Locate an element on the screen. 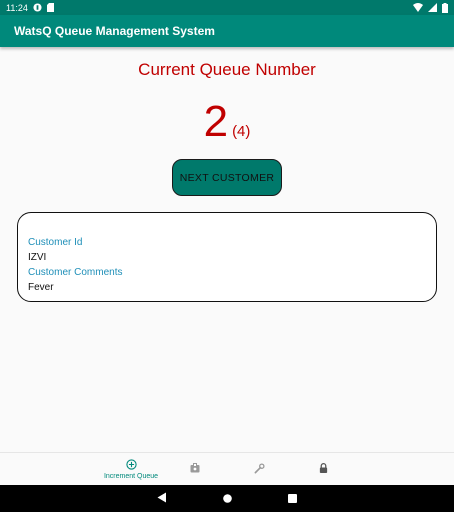  back-icon is located at coordinates (162, 499).